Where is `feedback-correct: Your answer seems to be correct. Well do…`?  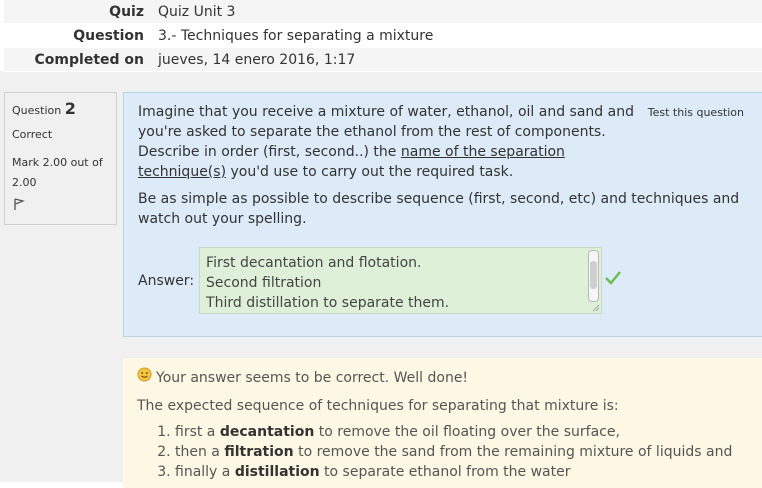 feedback-correct: Your answer seems to be correct. Well do… is located at coordinates (448, 377).